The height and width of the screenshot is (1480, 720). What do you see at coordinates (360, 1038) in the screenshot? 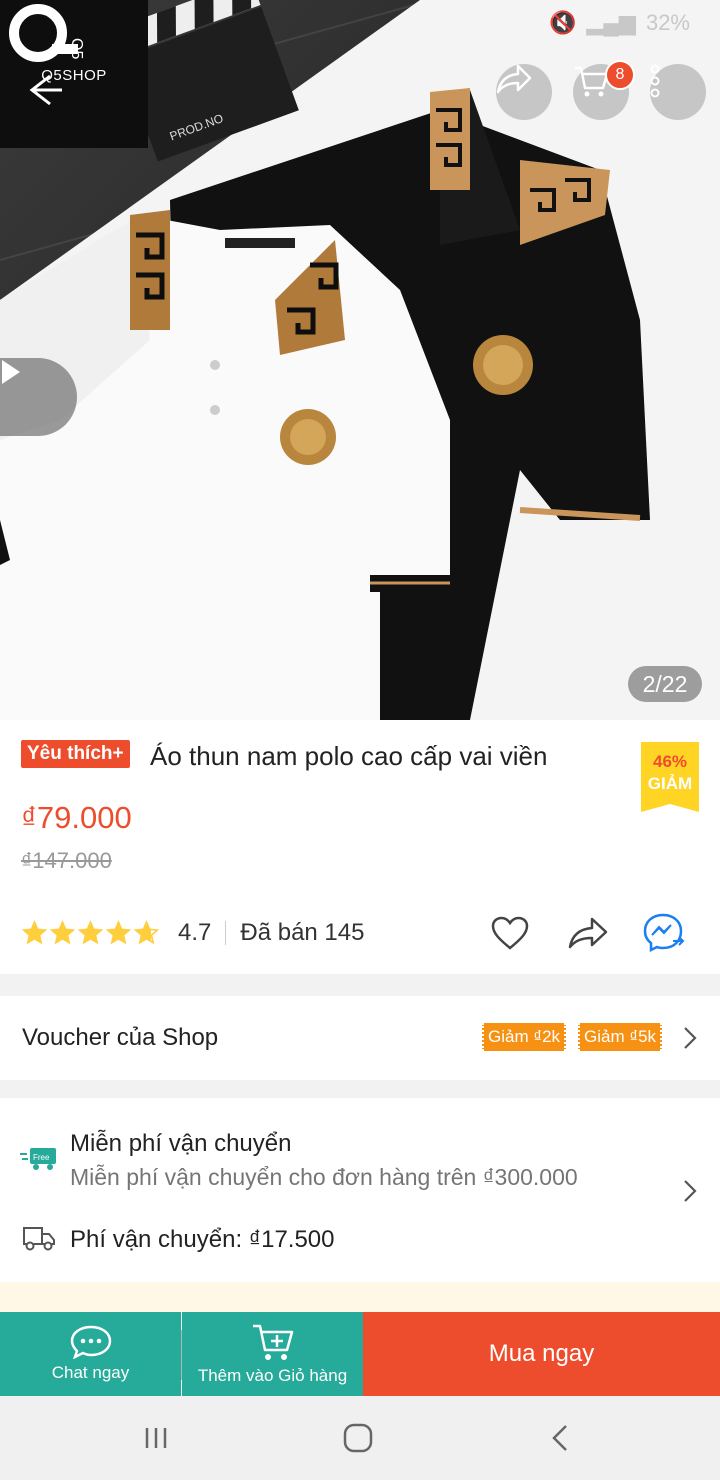
I see `shop-voucher-row: Voucher của Shop Giảm ₫2k Giảm ₫5k` at bounding box center [360, 1038].